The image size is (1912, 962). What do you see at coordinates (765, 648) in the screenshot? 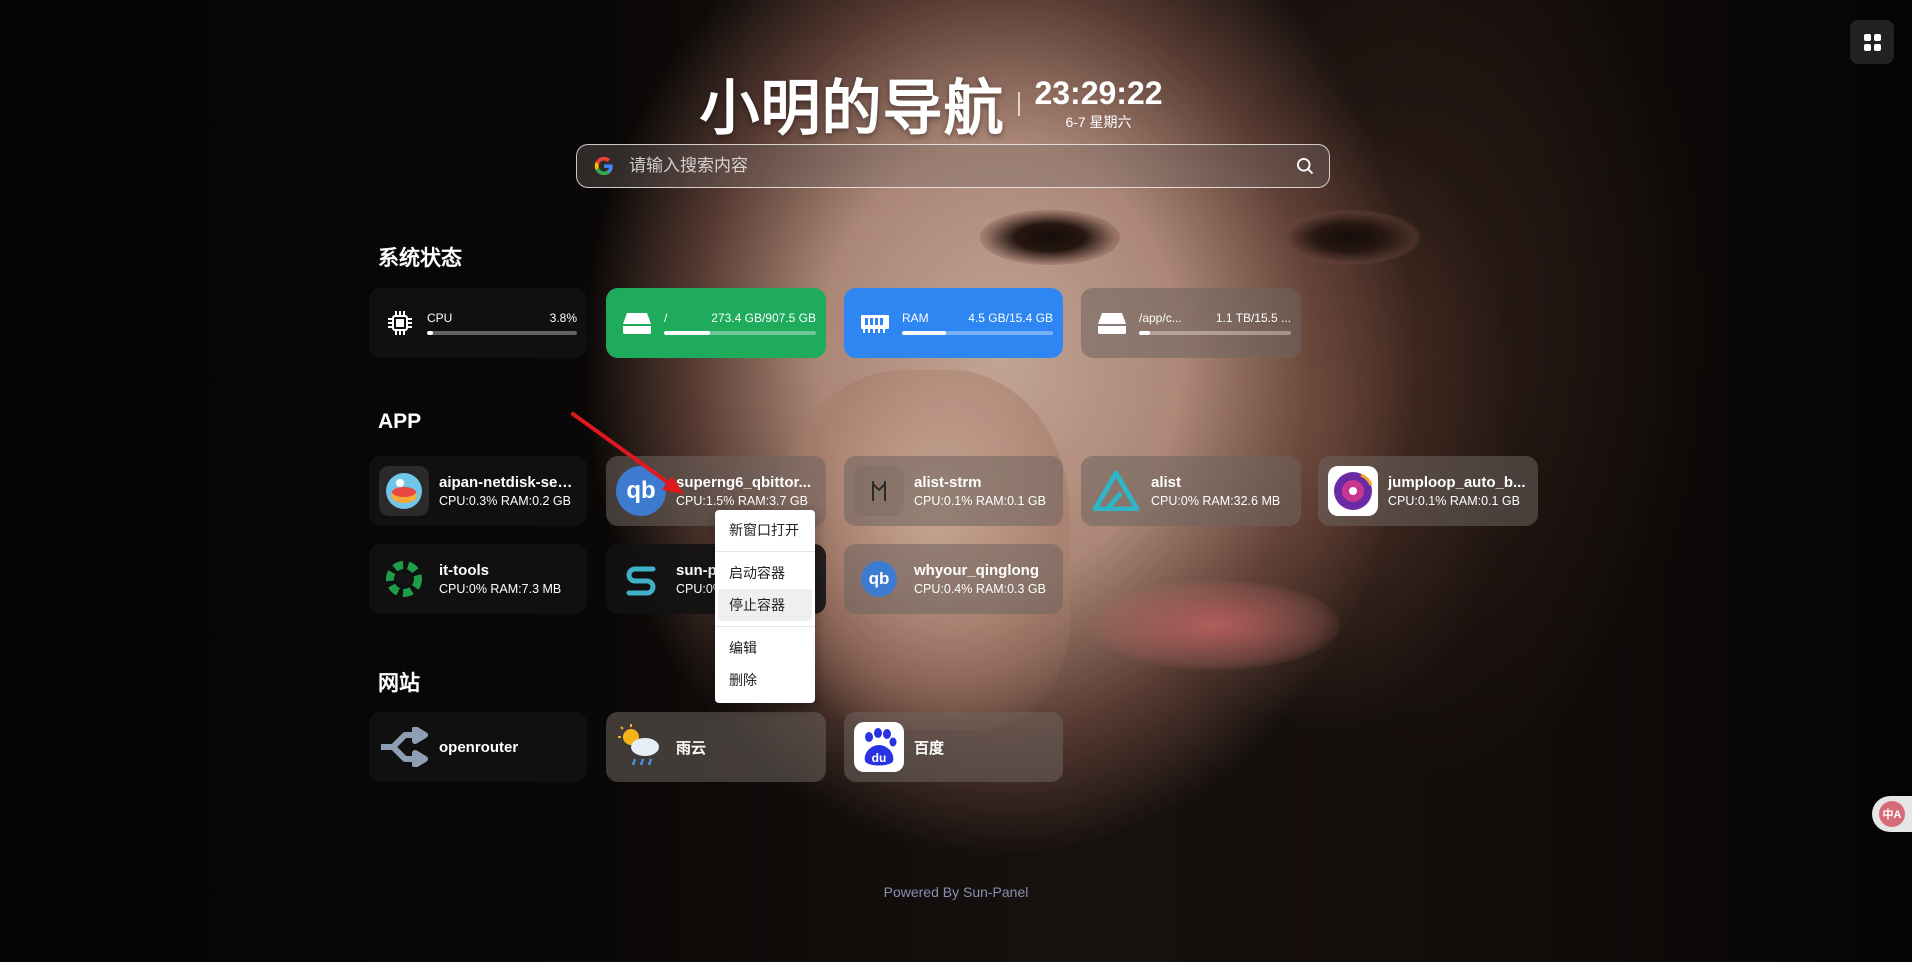
I see `menu-item-edit: 编辑` at bounding box center [765, 648].